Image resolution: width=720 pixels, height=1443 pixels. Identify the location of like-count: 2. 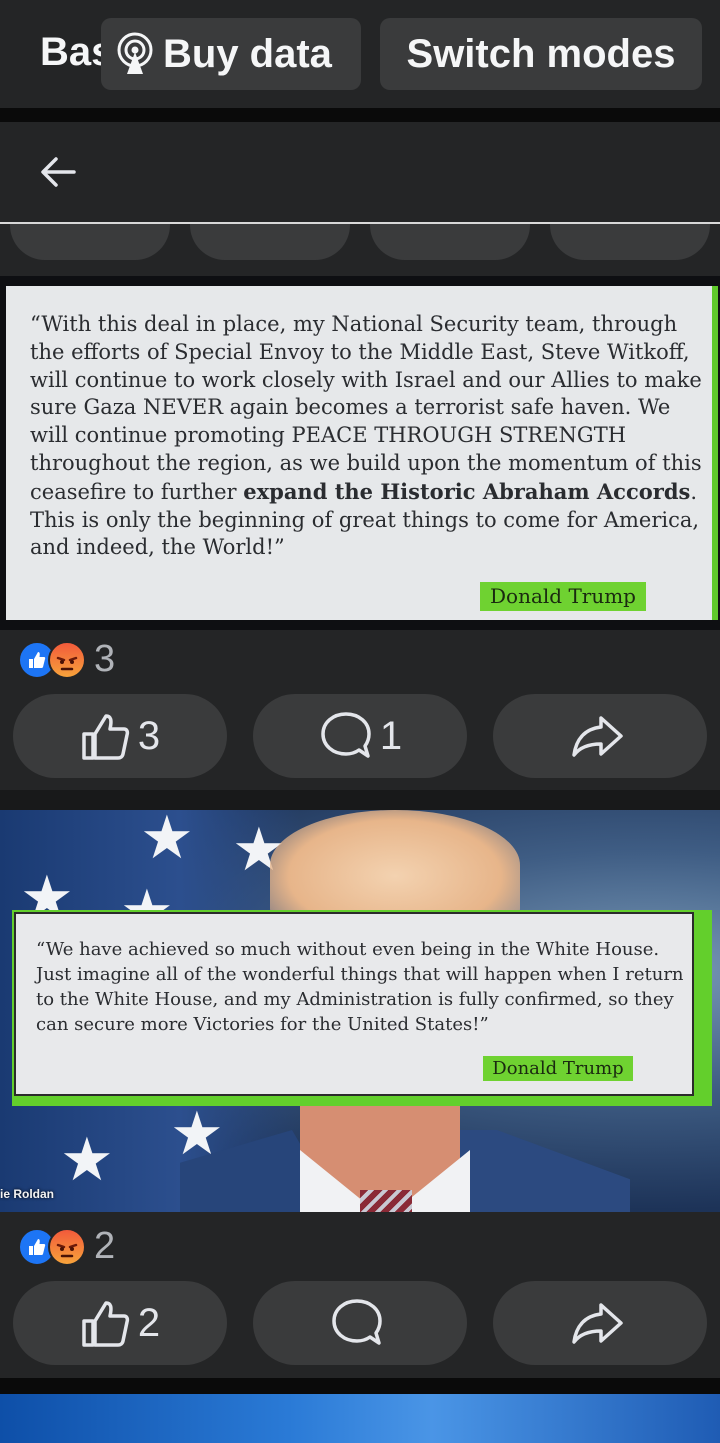
(149, 1322).